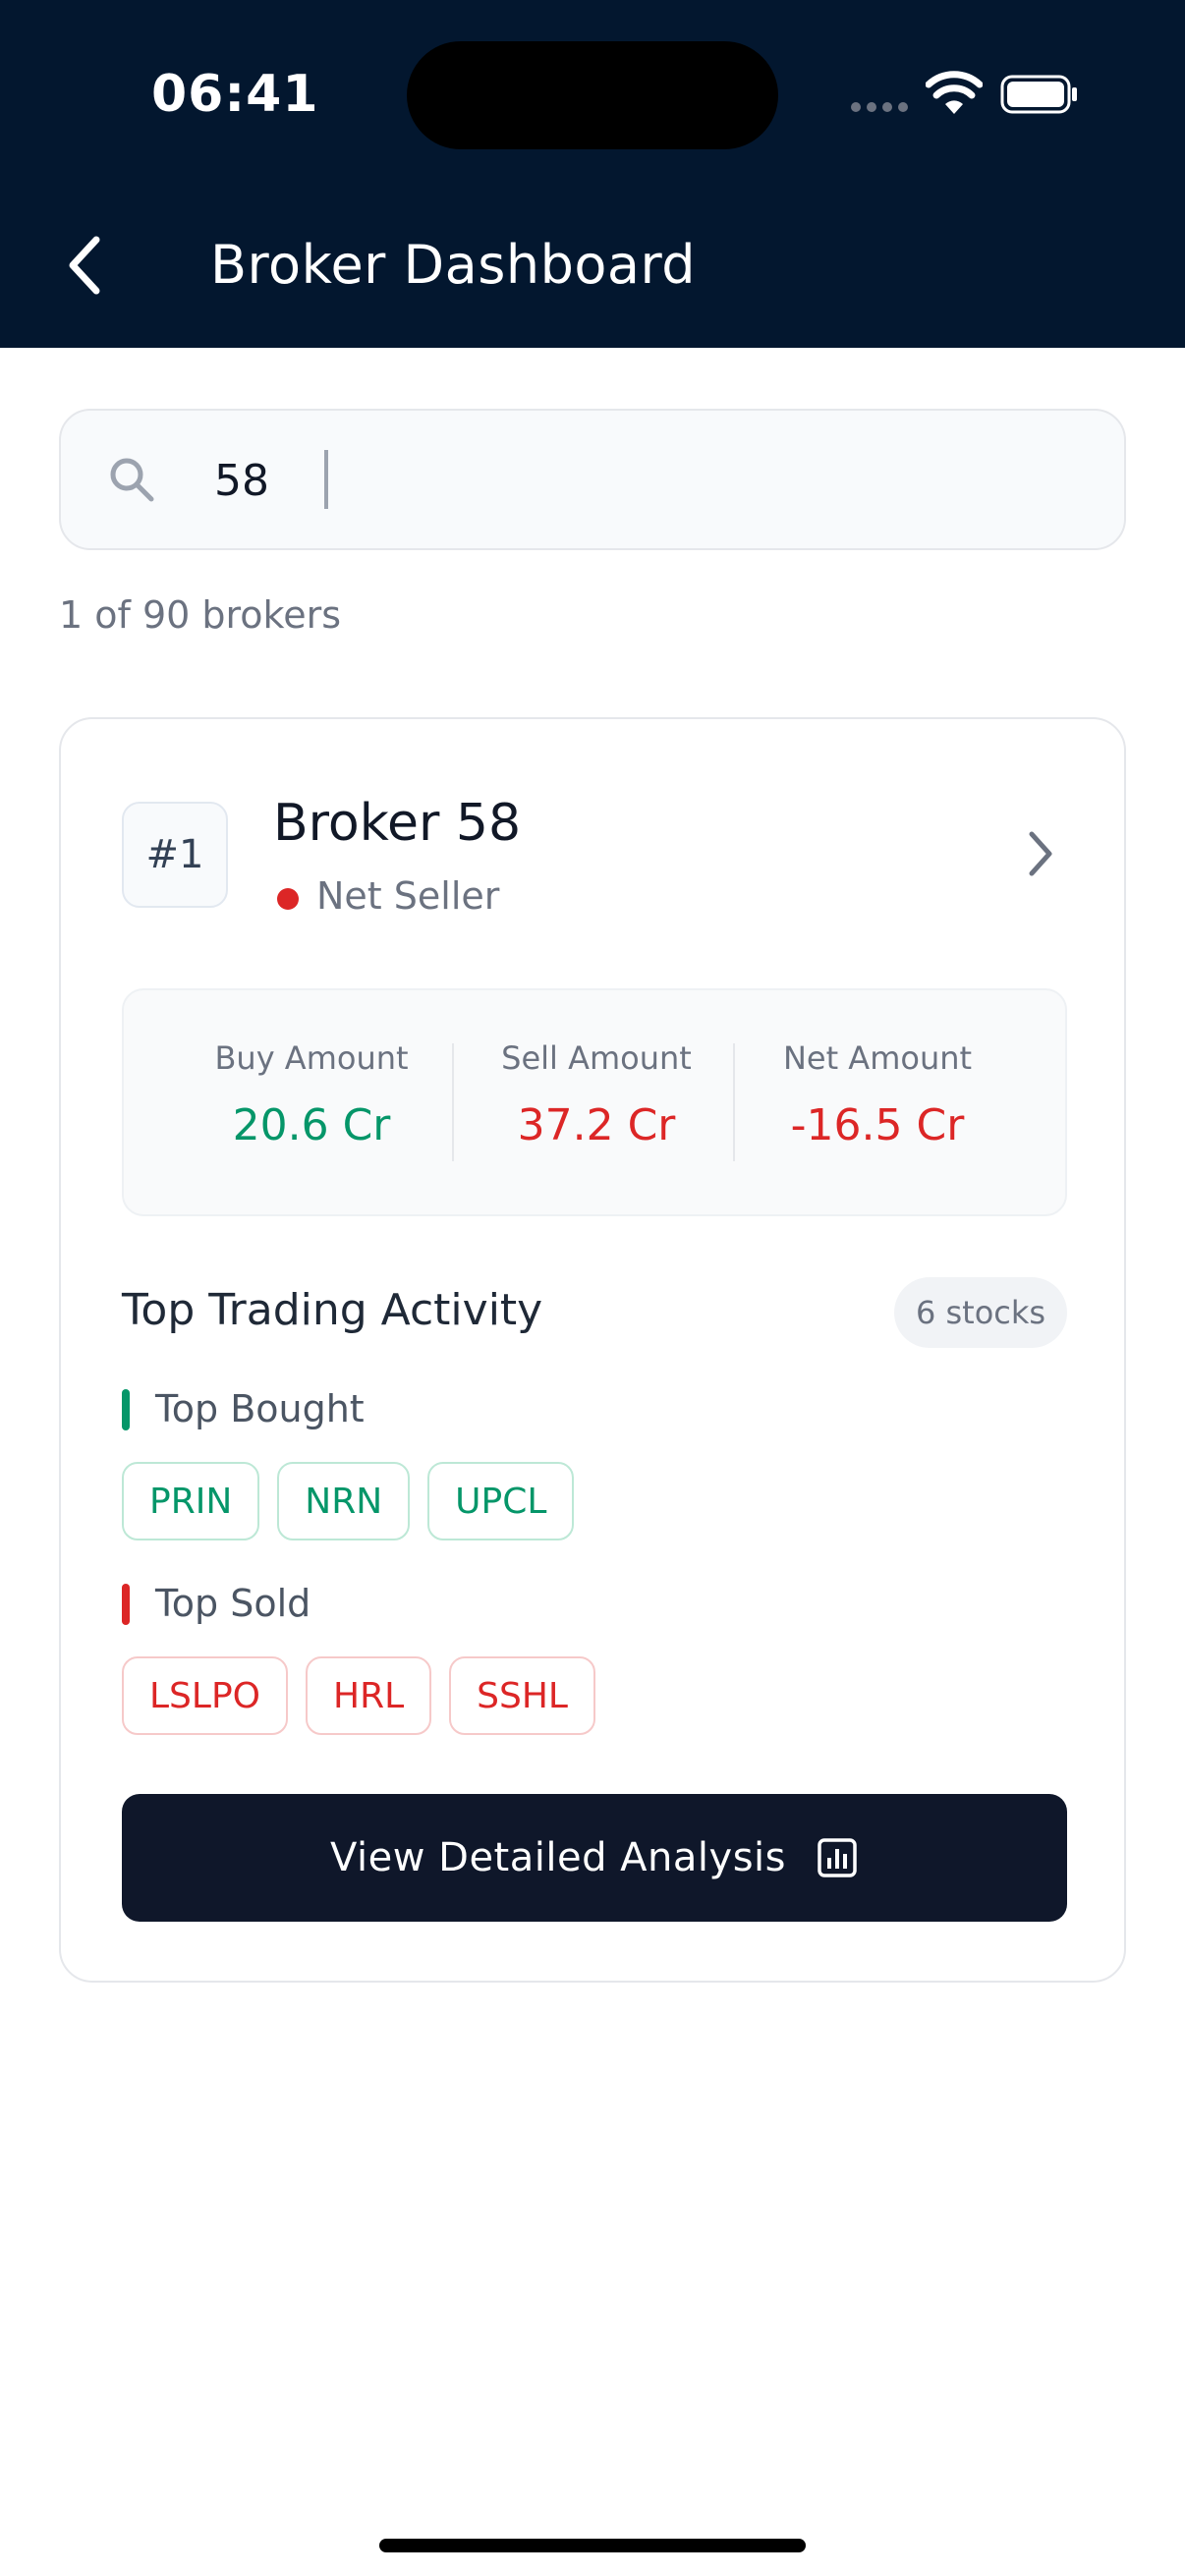 Image resolution: width=1185 pixels, height=2576 pixels. What do you see at coordinates (235, 94) in the screenshot?
I see `status-time: 06:41` at bounding box center [235, 94].